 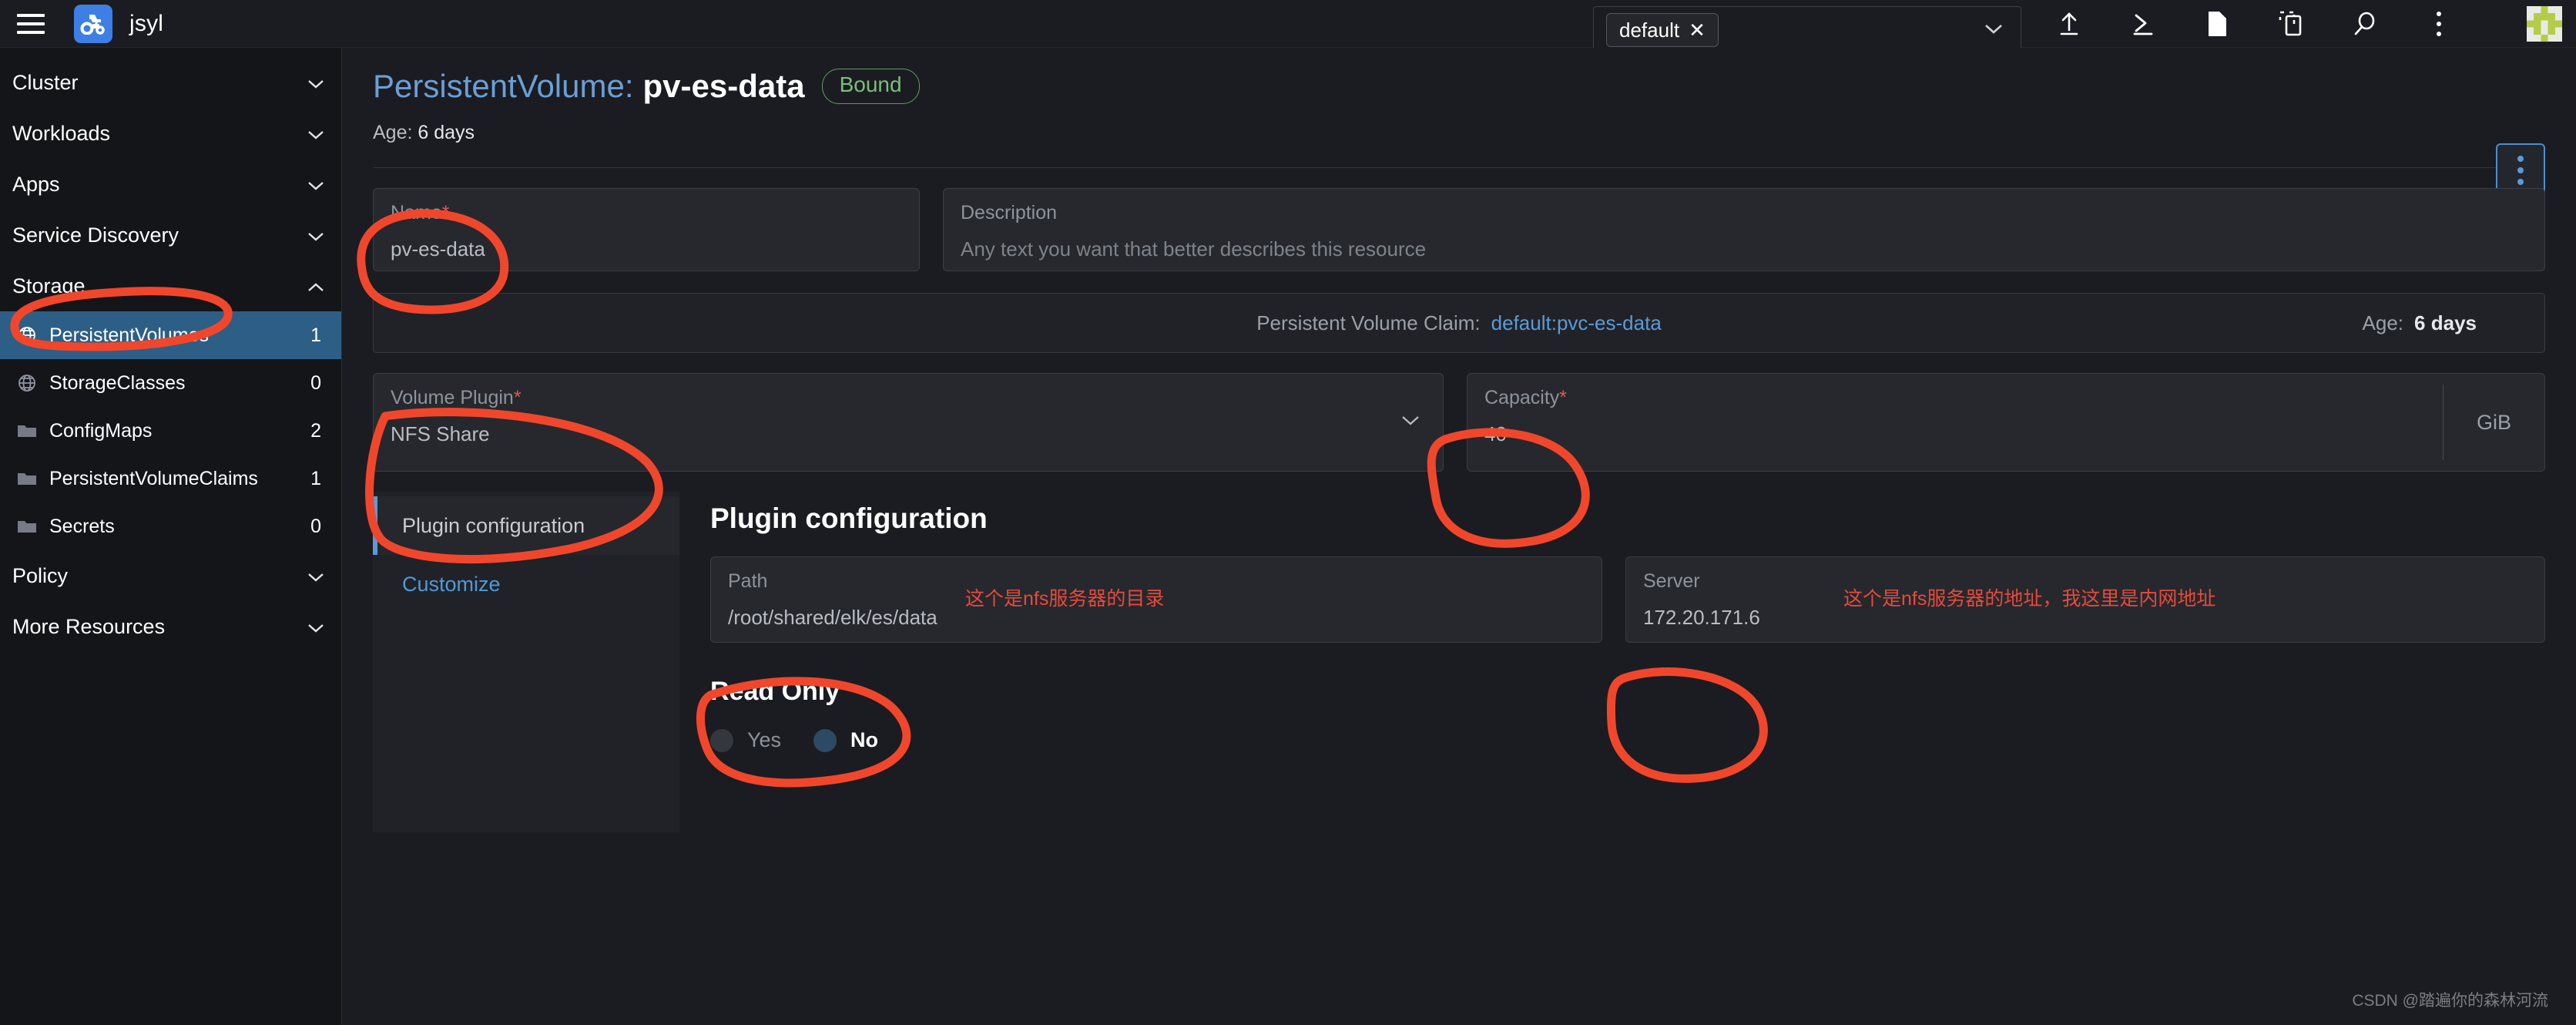 I want to click on header-divider, so click(x=1459, y=167).